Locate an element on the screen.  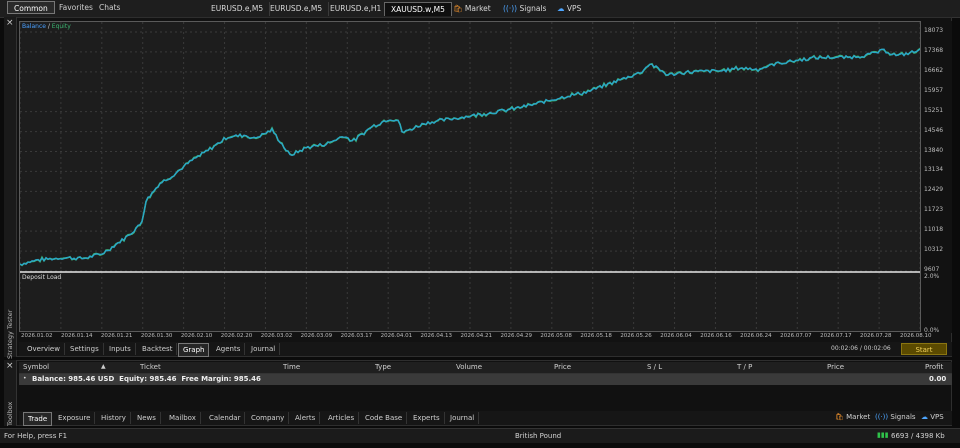
signals-label: Signals is located at coordinates (533, 8).